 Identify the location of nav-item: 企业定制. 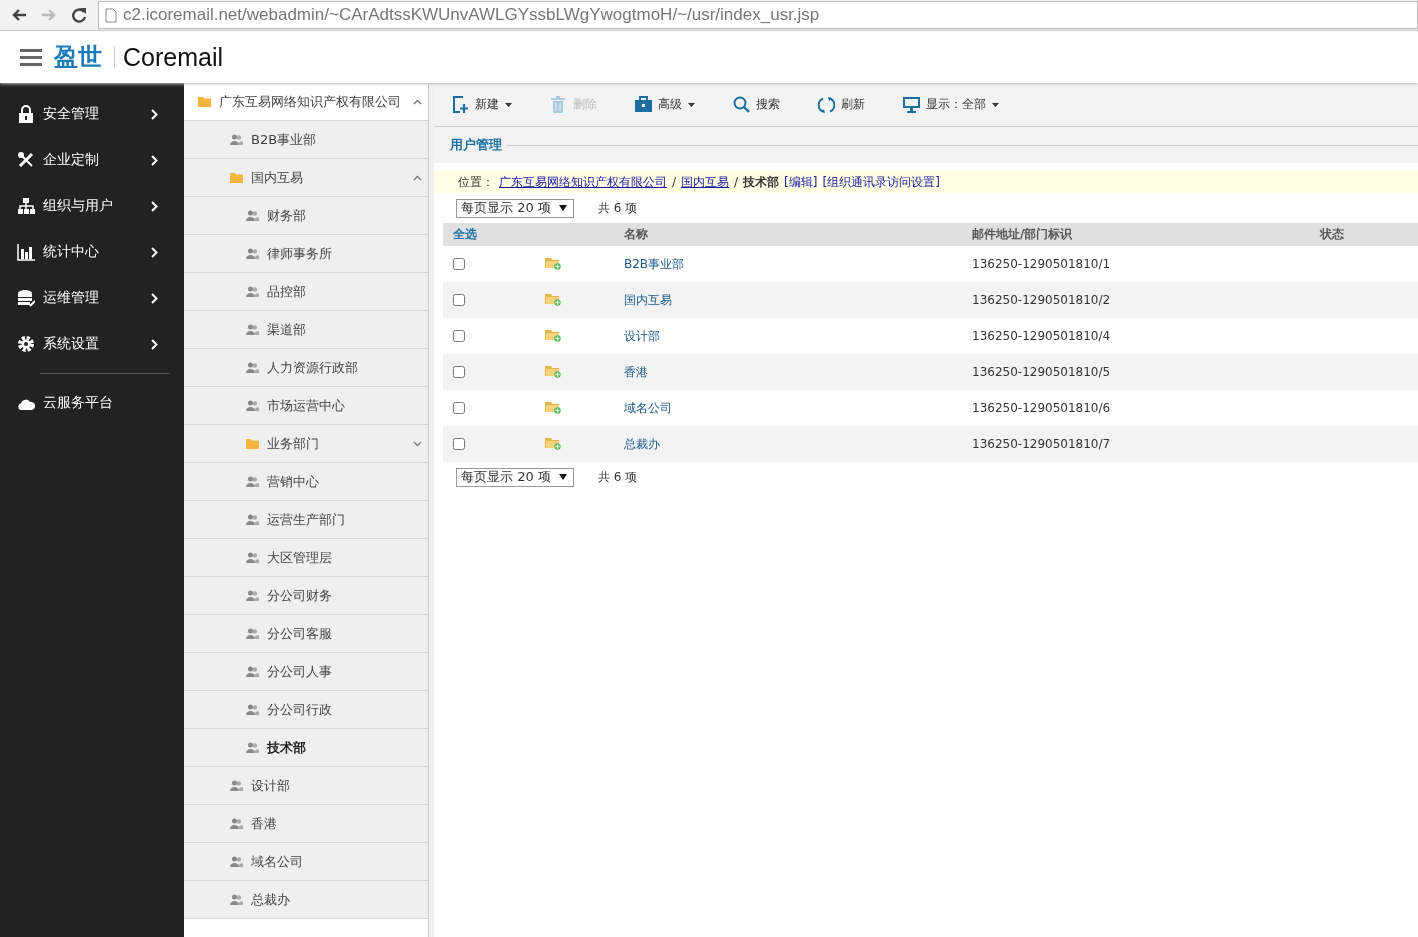
(92, 160).